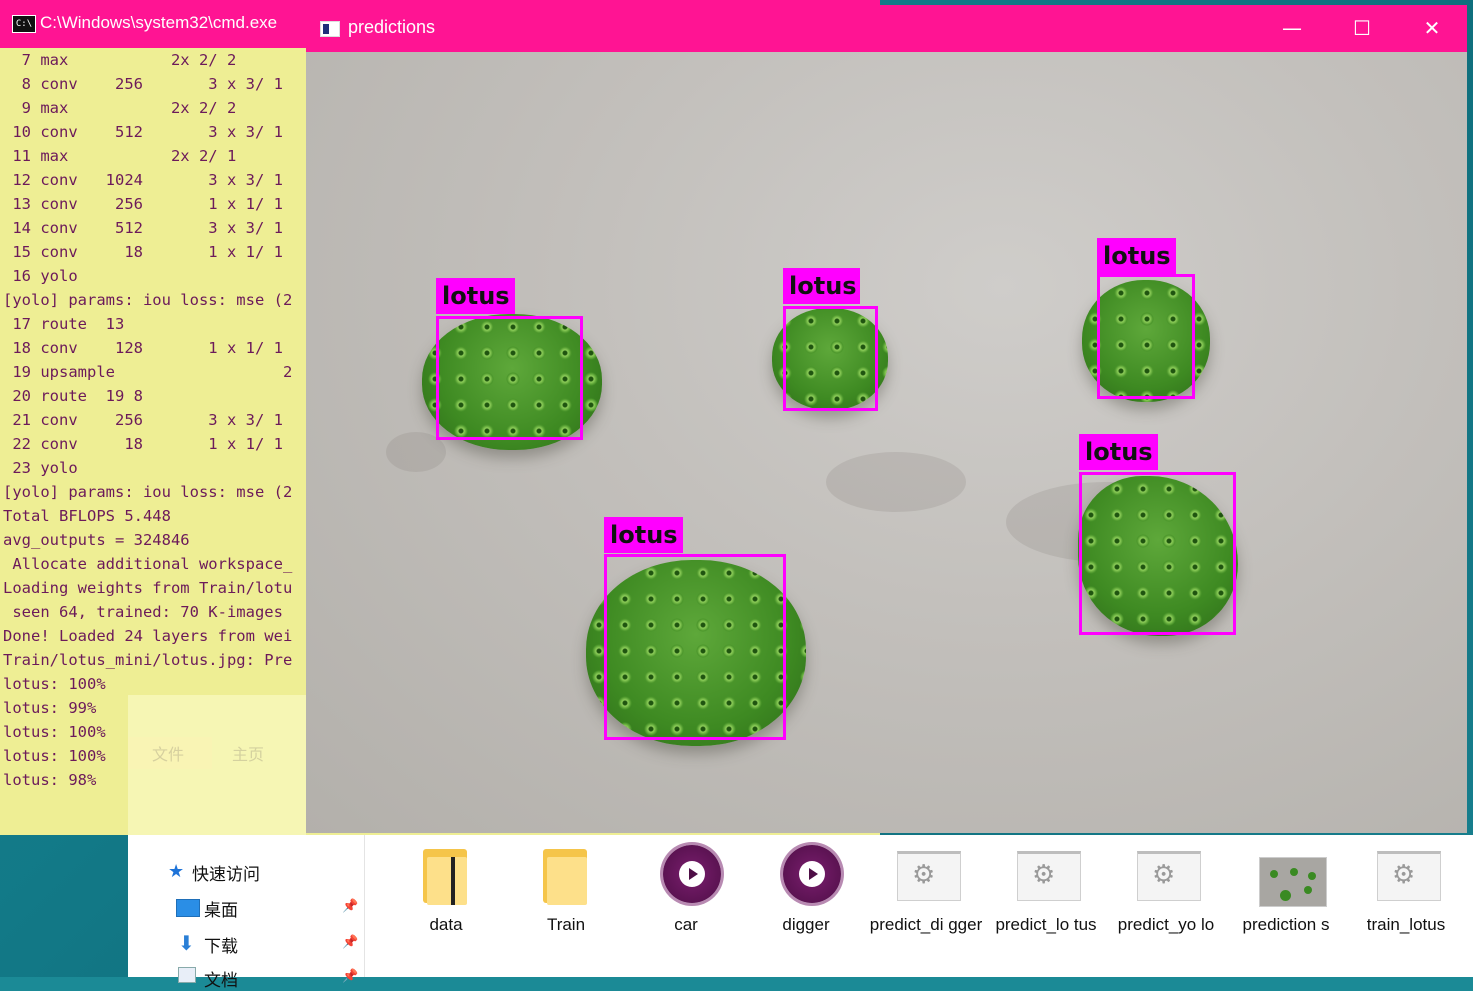 The image size is (1473, 991). I want to click on file-item-car: car, so click(686, 890).